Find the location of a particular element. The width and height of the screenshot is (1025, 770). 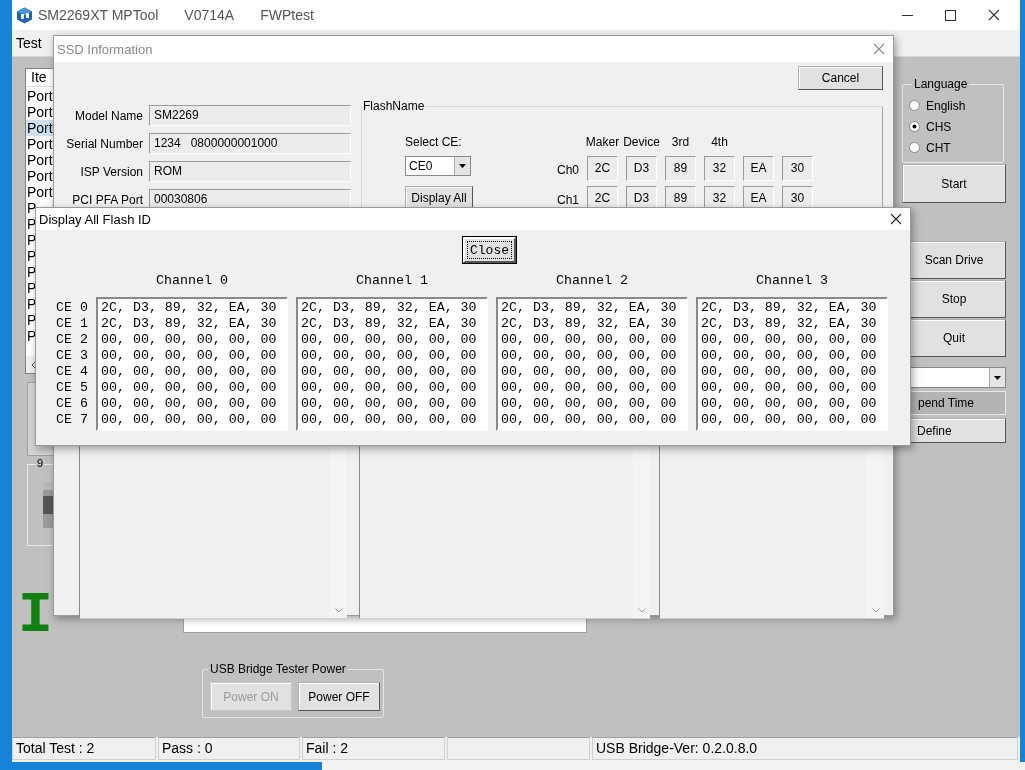

power-button: Power OFF is located at coordinates (339, 696).